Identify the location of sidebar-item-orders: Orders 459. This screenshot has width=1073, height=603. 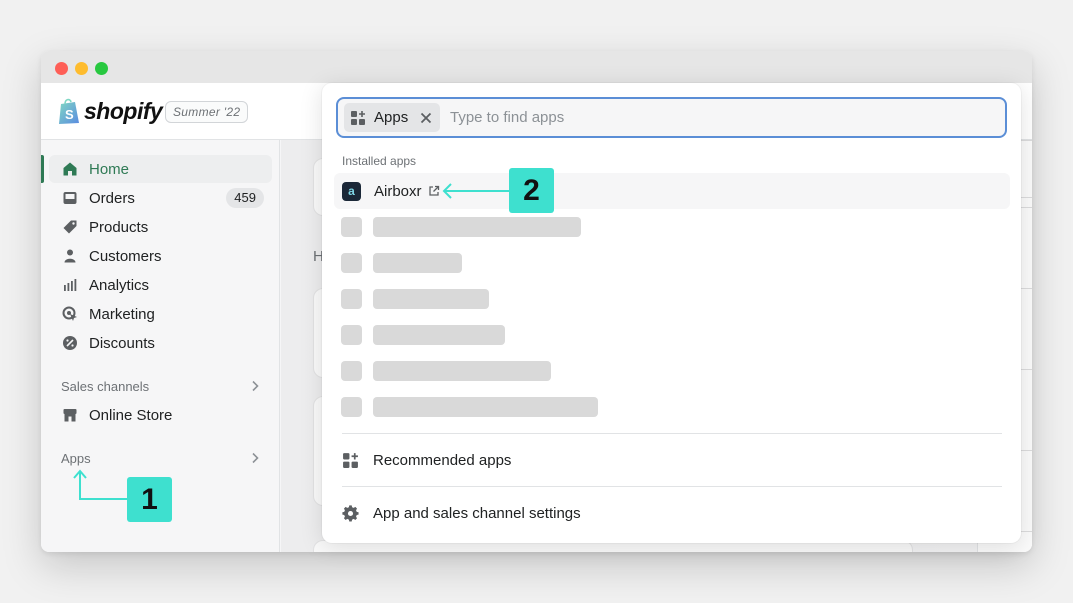
(160, 198).